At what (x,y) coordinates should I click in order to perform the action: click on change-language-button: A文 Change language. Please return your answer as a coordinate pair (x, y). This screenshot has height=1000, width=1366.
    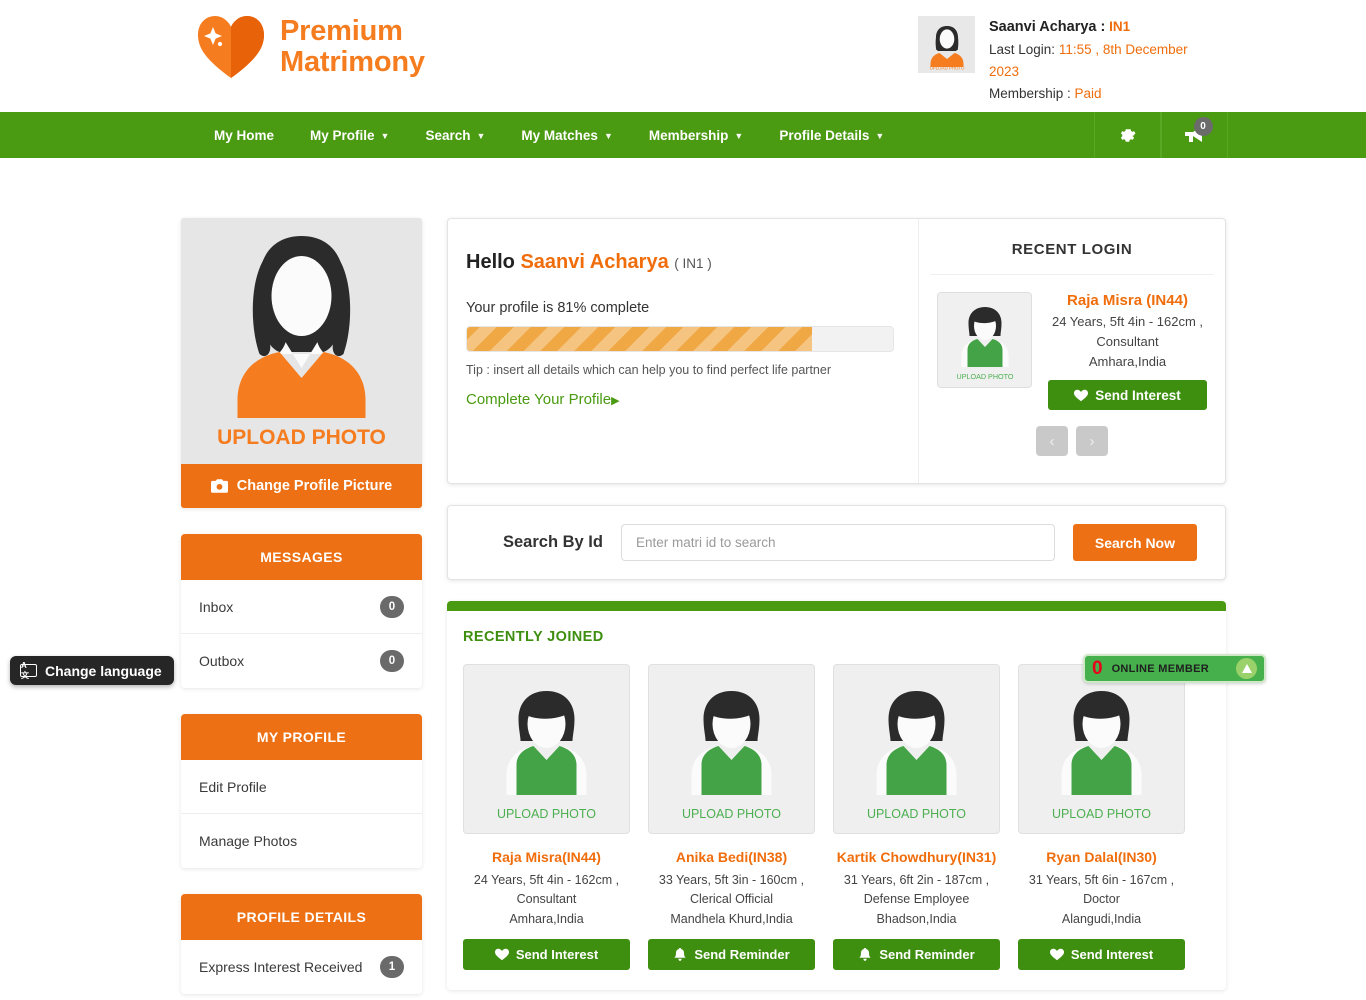
    Looking at the image, I should click on (92, 670).